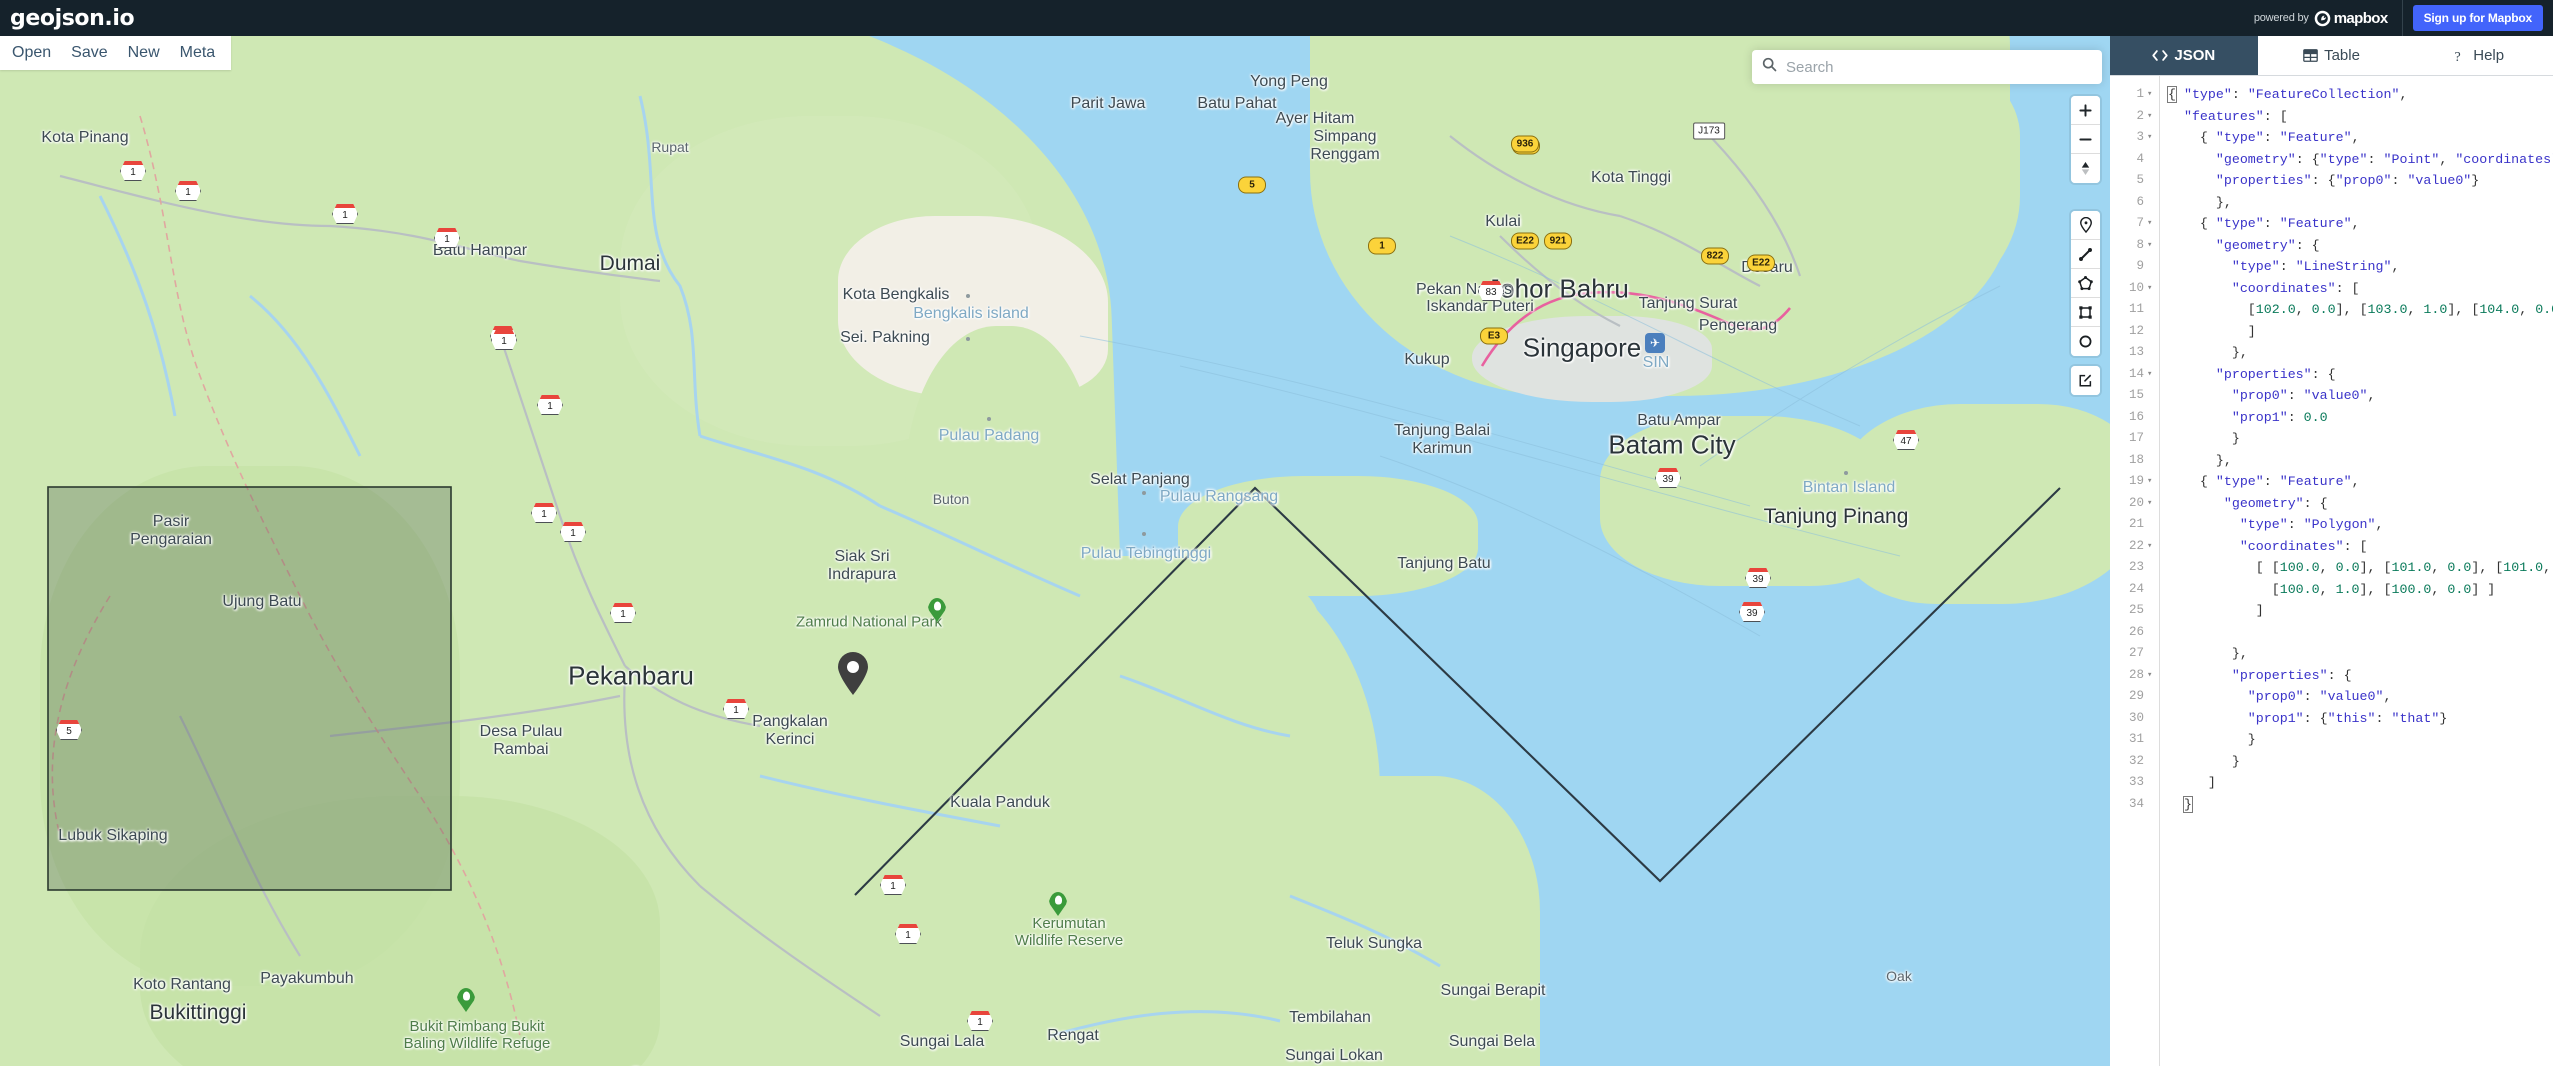 This screenshot has height=1066, width=2553. What do you see at coordinates (2136, 803) in the screenshot?
I see `editor-line-number: 34` at bounding box center [2136, 803].